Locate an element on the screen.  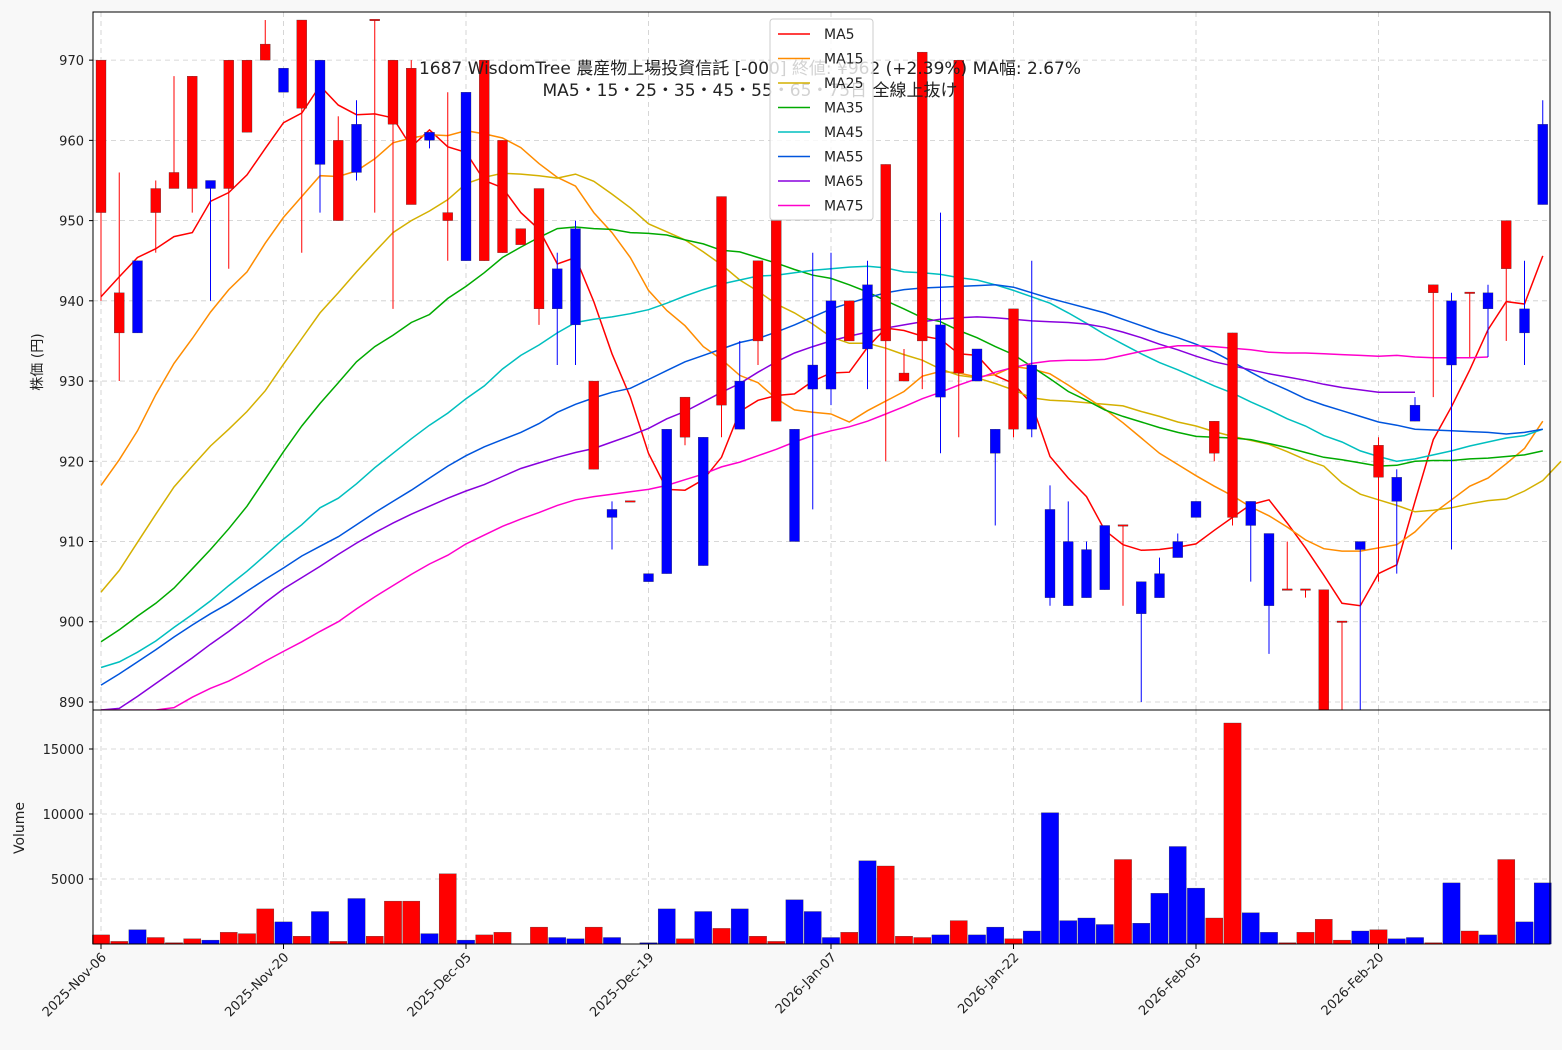
price-y-tick-label: 890 is located at coordinates (71, 703).